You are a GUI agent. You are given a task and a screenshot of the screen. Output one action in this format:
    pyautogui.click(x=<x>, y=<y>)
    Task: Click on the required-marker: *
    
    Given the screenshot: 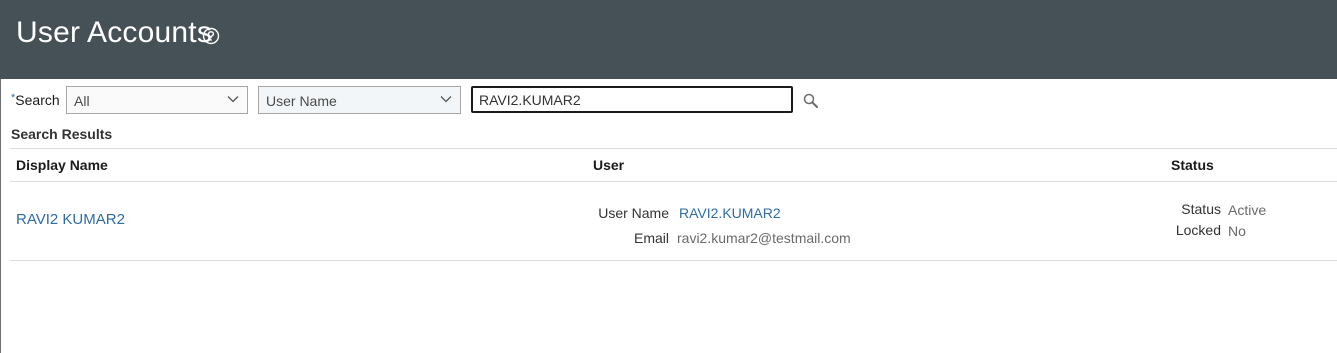 What is the action you would take?
    pyautogui.click(x=13, y=98)
    